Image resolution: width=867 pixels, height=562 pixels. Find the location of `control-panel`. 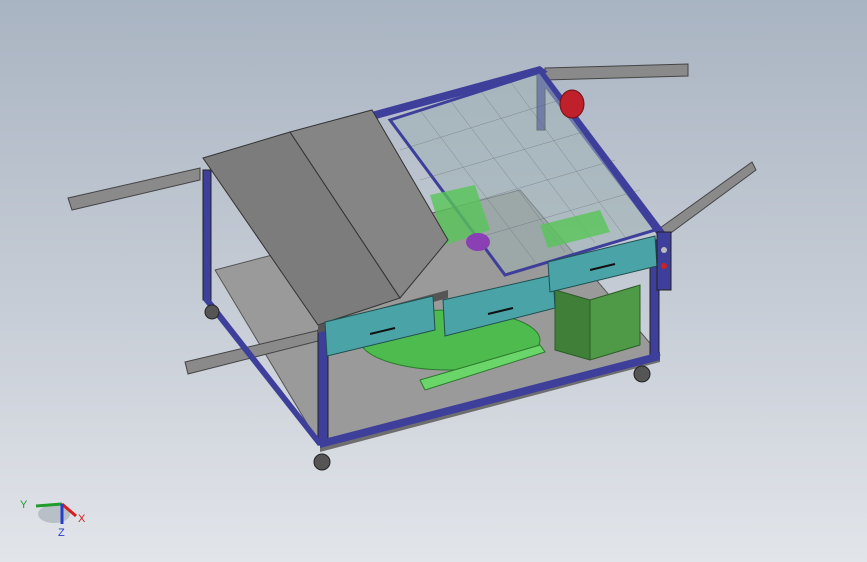

control-panel is located at coordinates (664, 261).